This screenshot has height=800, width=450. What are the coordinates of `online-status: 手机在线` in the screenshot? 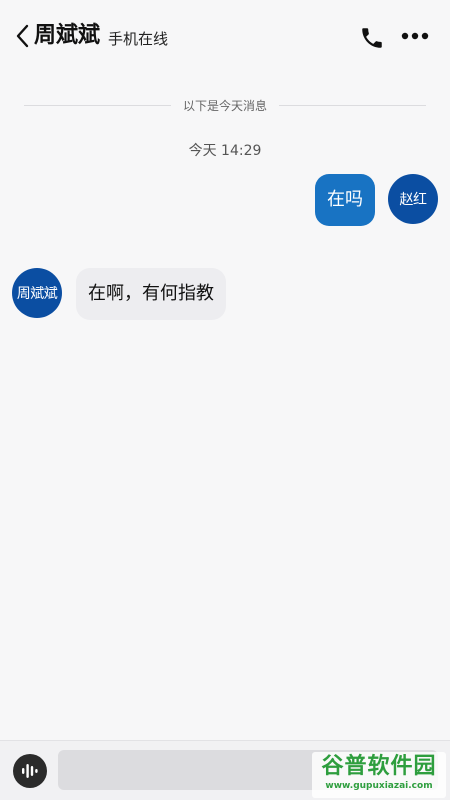 It's located at (138, 39).